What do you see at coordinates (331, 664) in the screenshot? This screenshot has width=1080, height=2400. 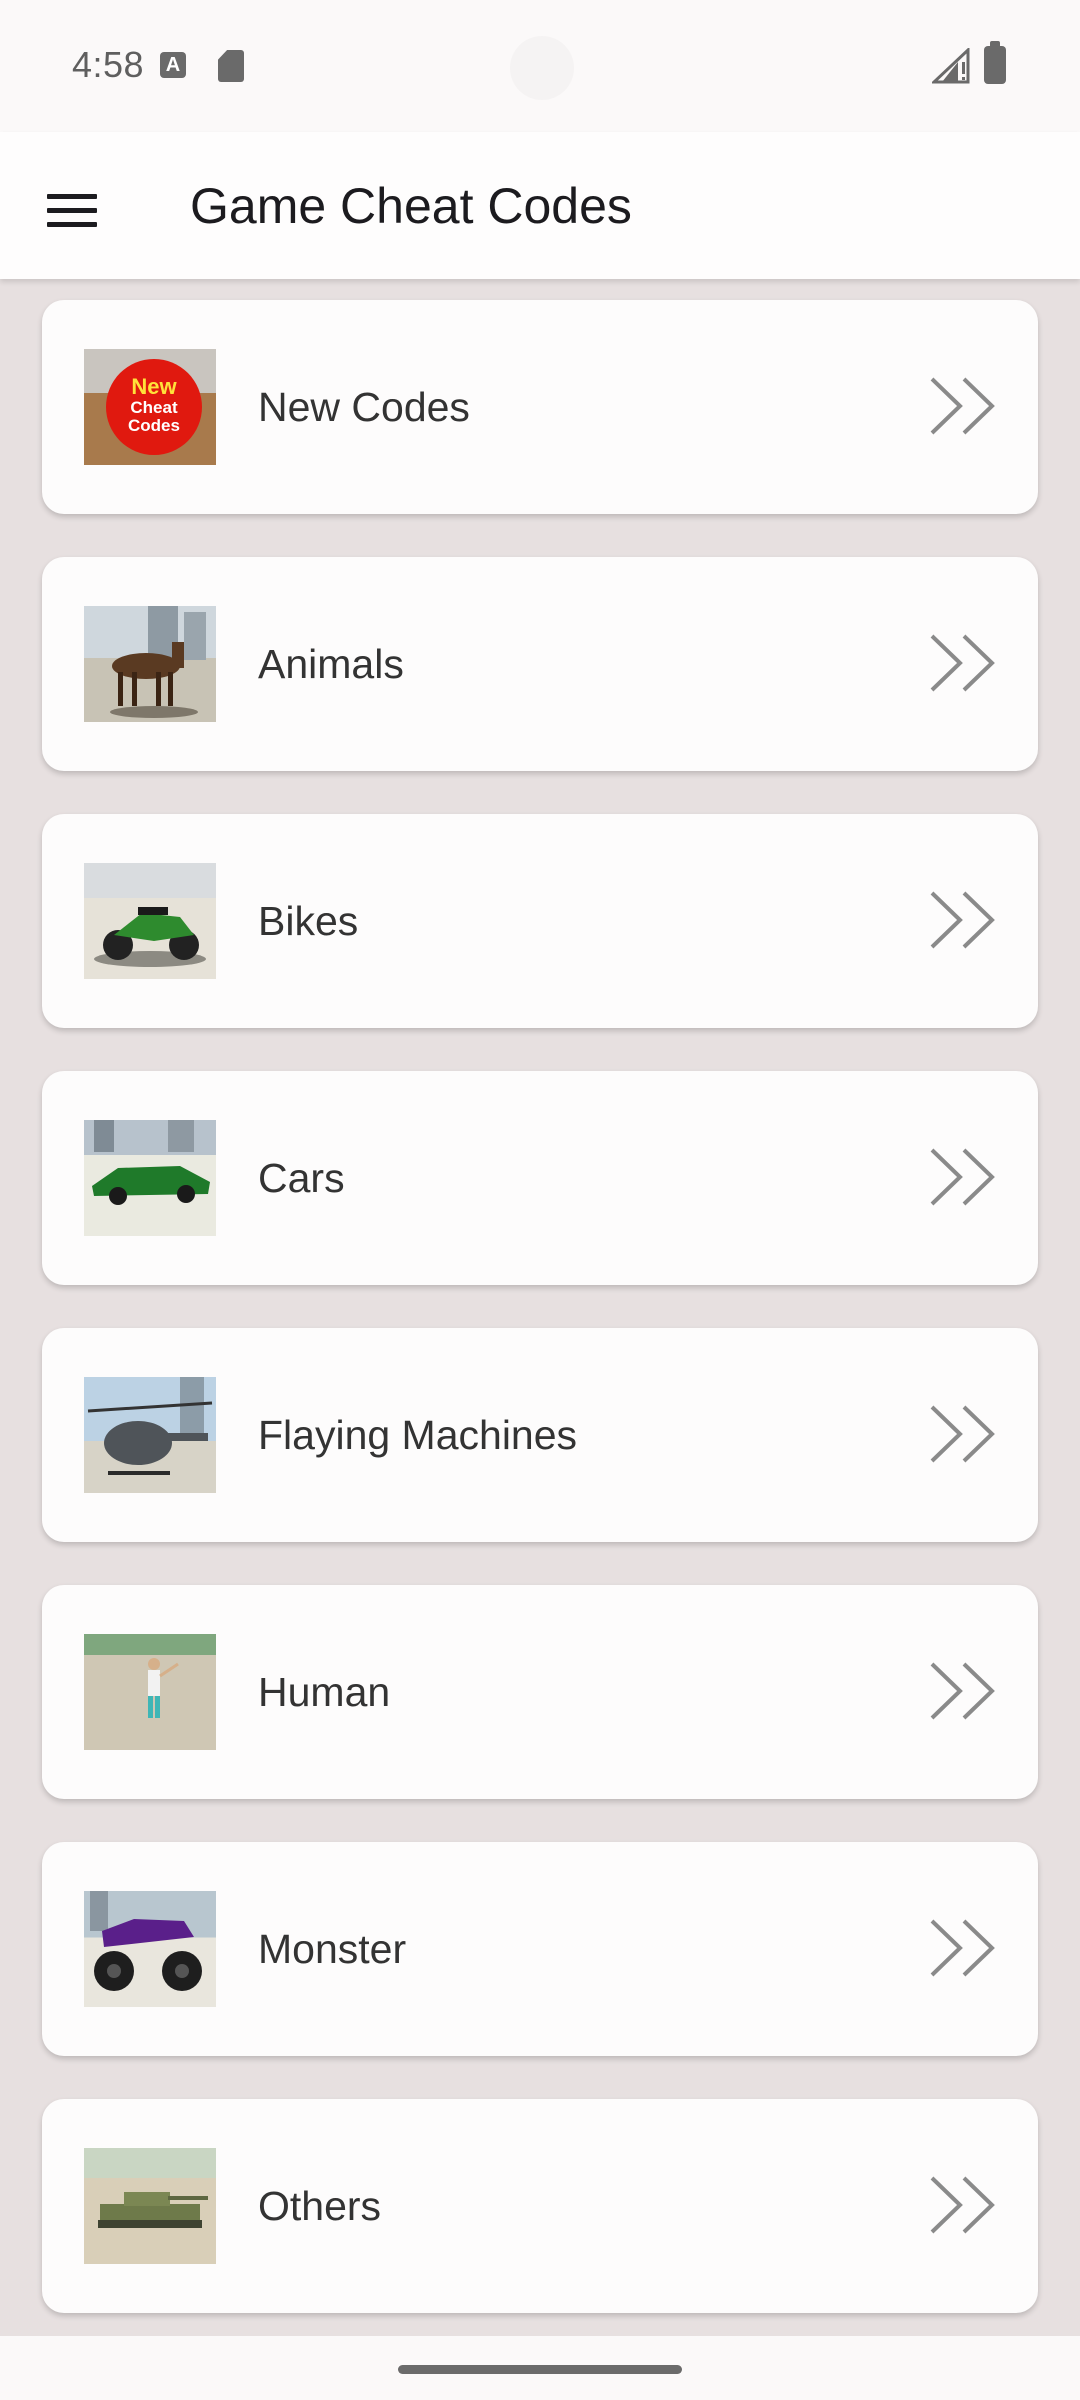 I see `category-label: Animals` at bounding box center [331, 664].